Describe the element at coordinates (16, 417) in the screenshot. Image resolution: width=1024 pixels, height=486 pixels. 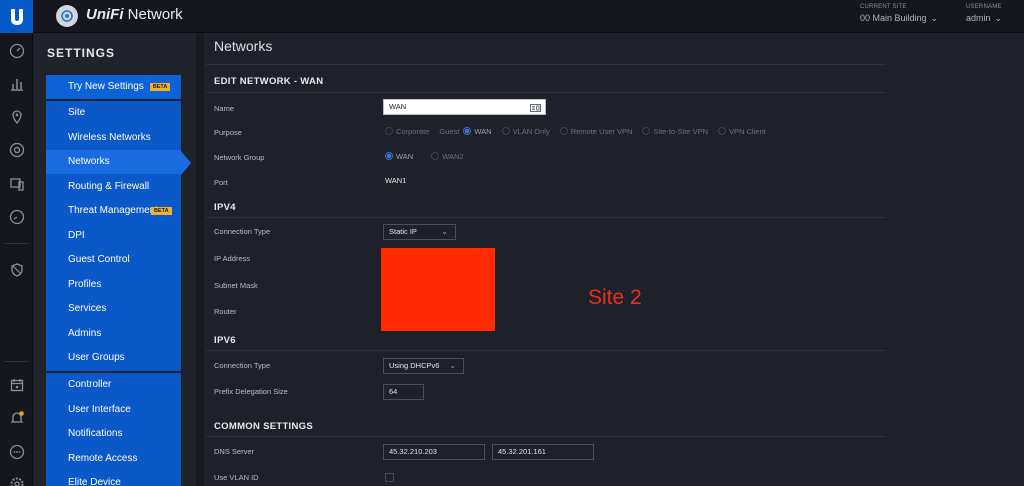
I see `alerts-icon` at that location.